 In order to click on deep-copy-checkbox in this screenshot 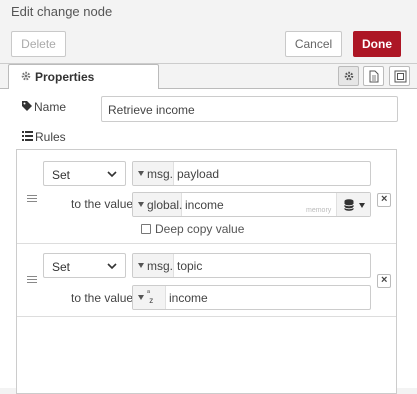, I will do `click(146, 229)`.